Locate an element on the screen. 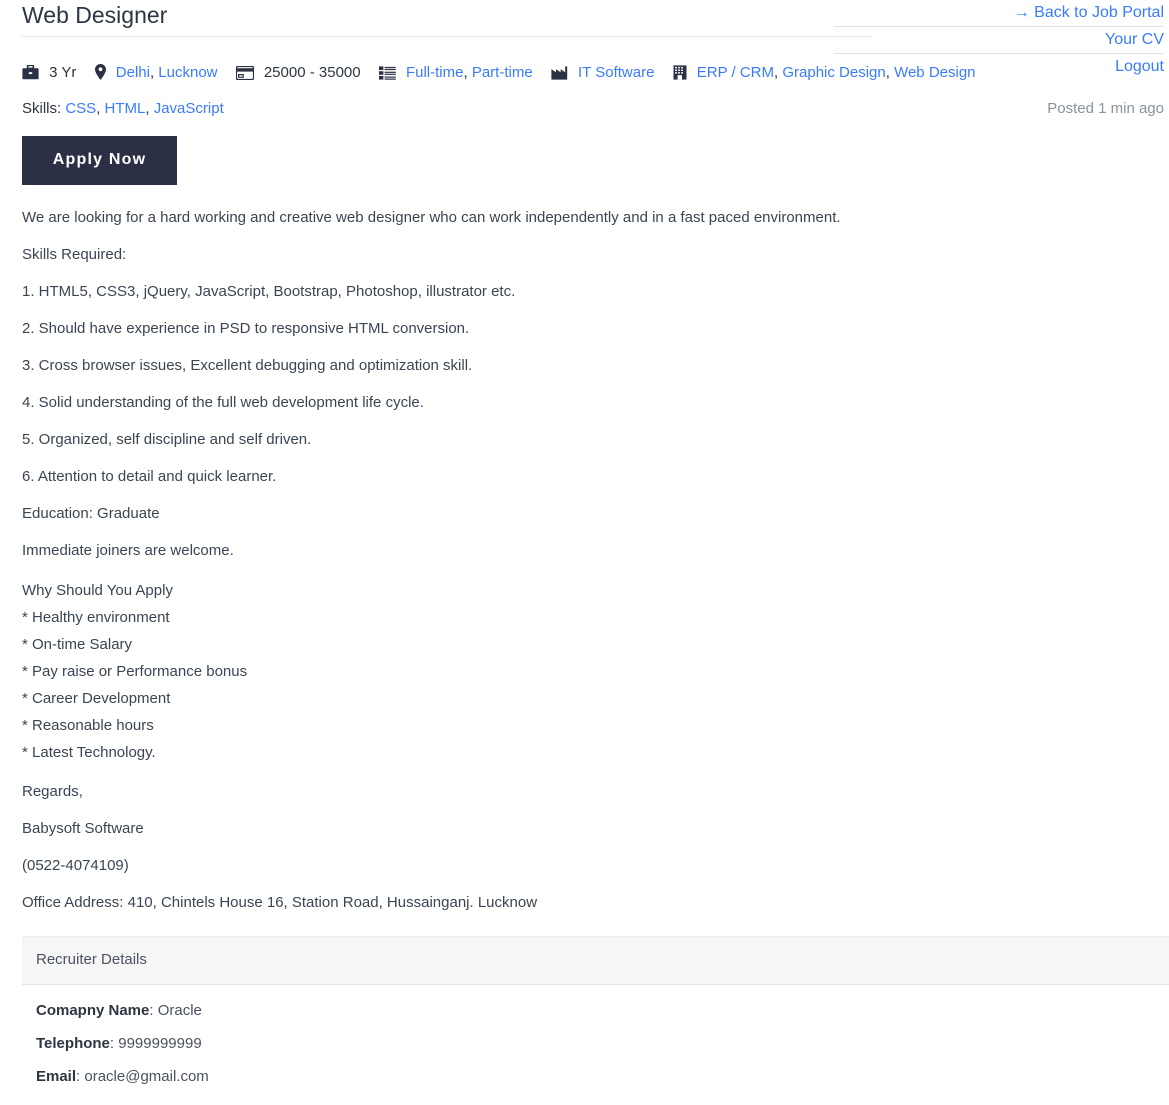 Image resolution: width=1169 pixels, height=1105 pixels. posted-timestamp: Posted 1 min ago is located at coordinates (1105, 109).